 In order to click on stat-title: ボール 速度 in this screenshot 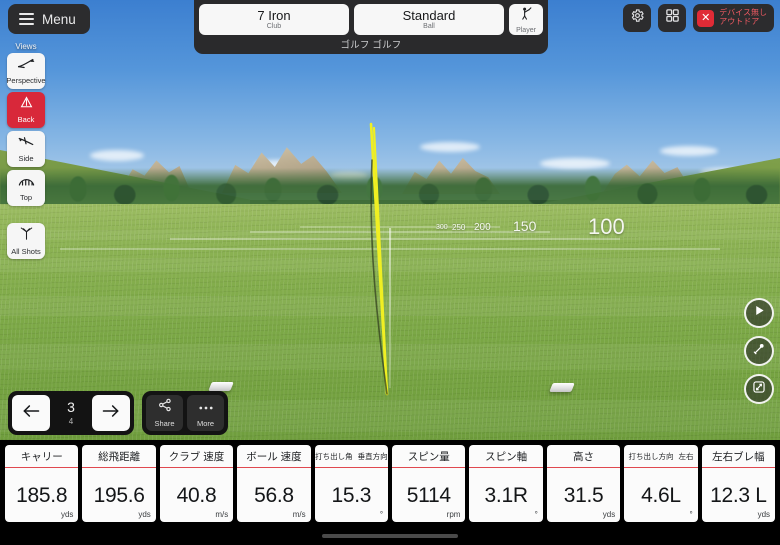, I will do `click(274, 456)`.